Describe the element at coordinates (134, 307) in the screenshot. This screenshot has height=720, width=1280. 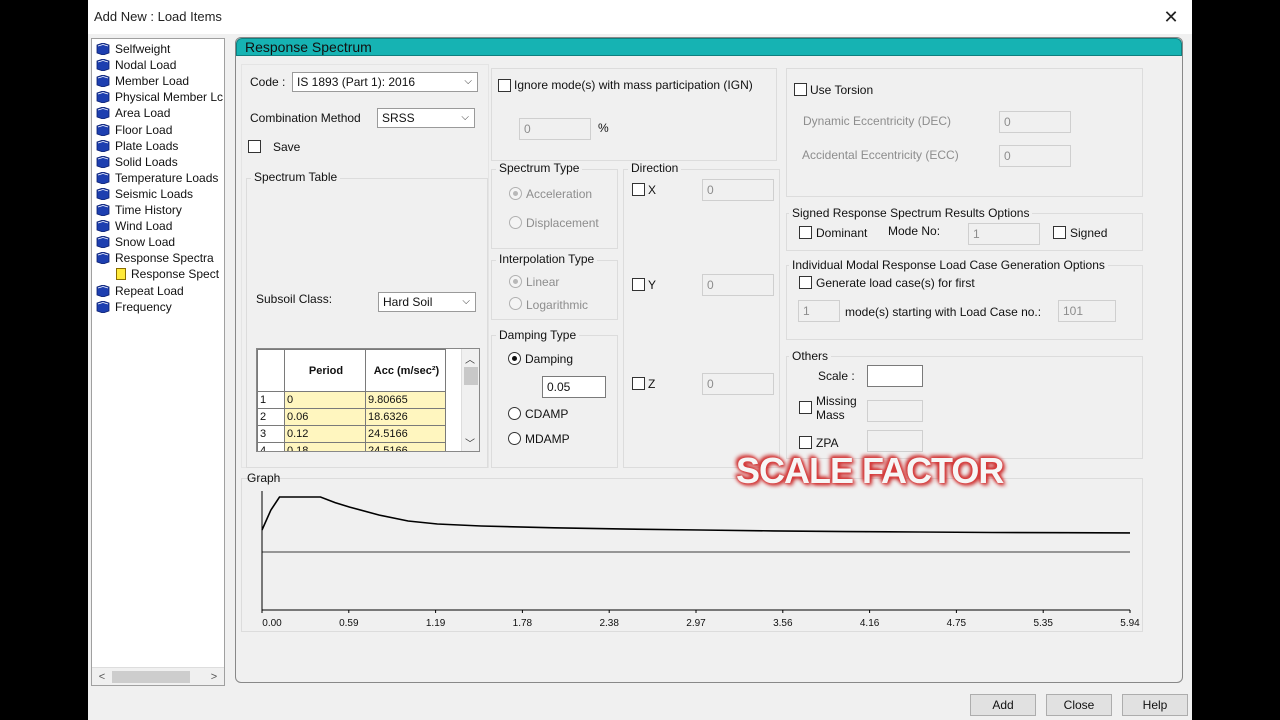
I see `tree-item: Frequency` at that location.